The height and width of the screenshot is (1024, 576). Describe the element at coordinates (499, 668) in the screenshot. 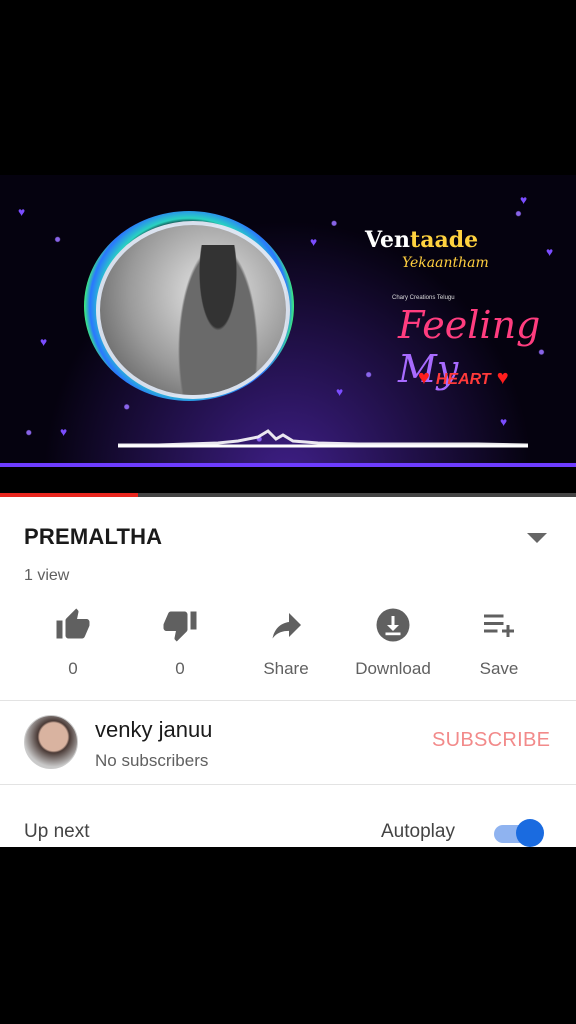

I see `save-label: Save` at that location.